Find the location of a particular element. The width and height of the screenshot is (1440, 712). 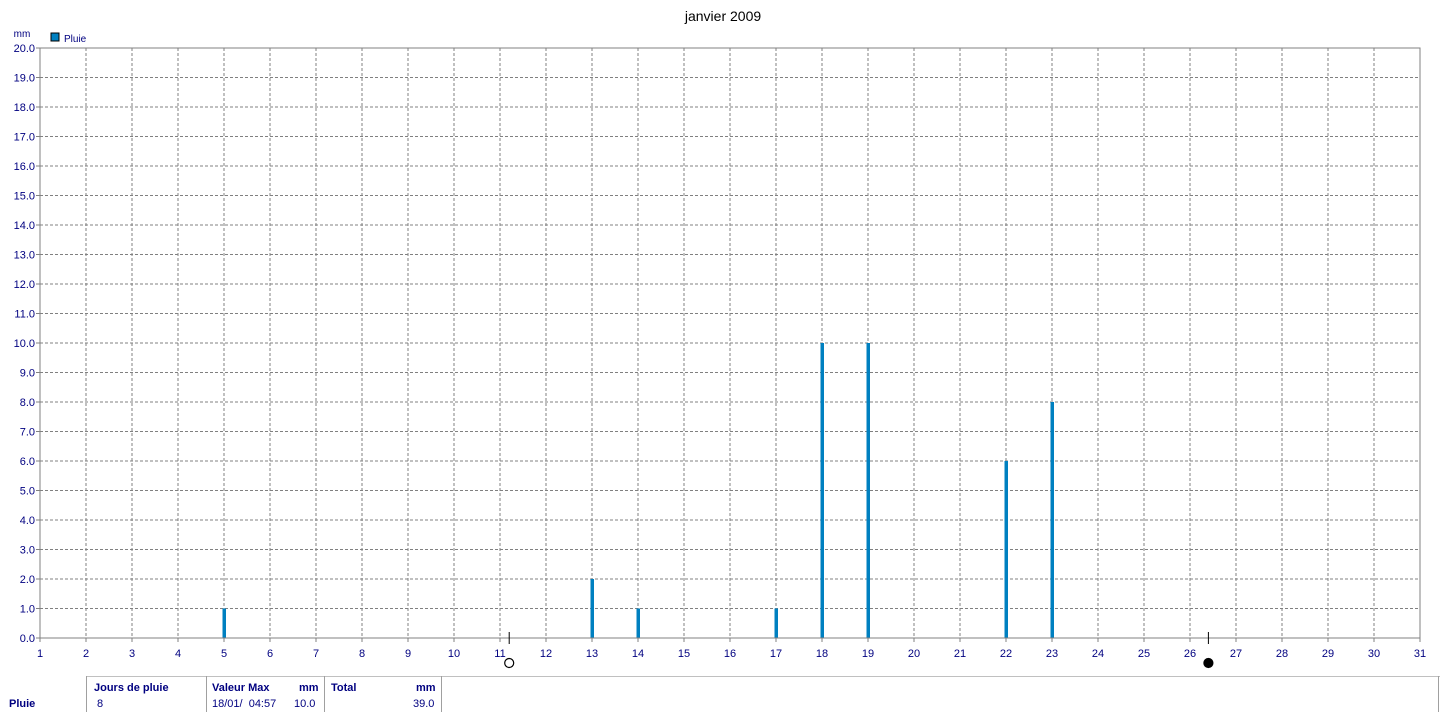

x-tick-label: 21 is located at coordinates (960, 654).